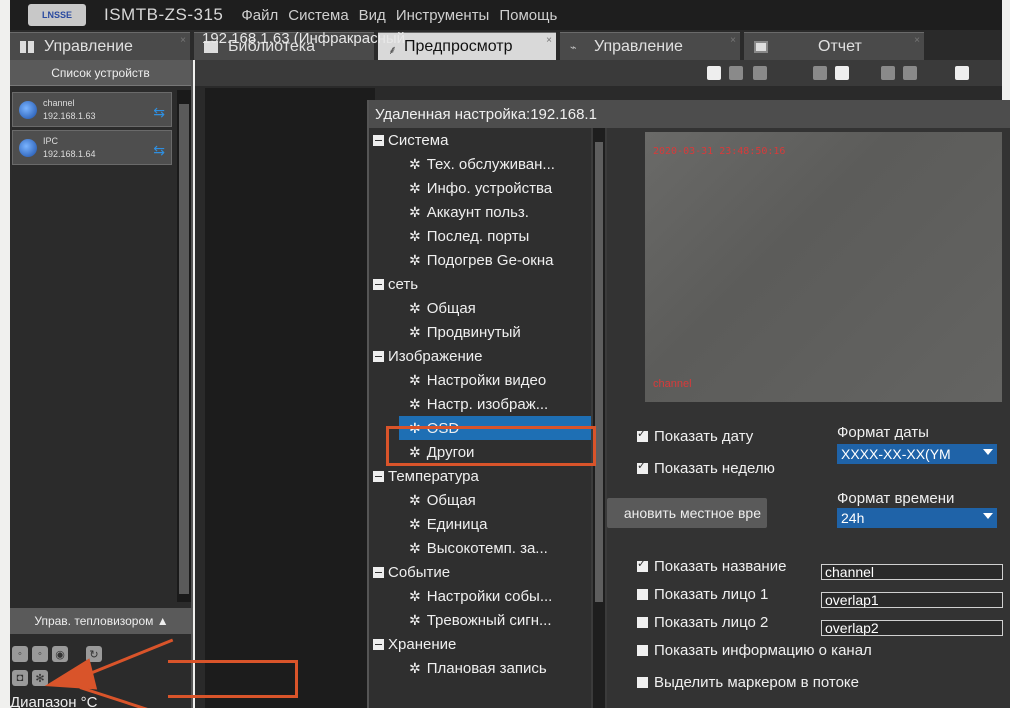 Image resolution: width=1010 pixels, height=708 pixels. What do you see at coordinates (410, 140) in the screenshot?
I see `tree-node-system: Система` at bounding box center [410, 140].